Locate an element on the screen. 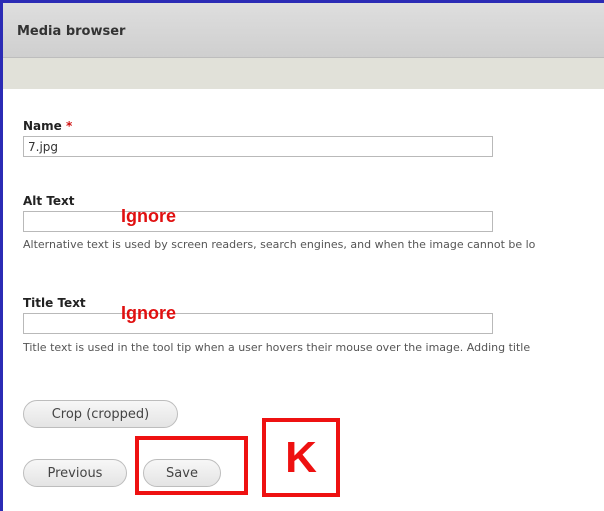 The height and width of the screenshot is (511, 604). title-text-label: Title Text is located at coordinates (54, 303).